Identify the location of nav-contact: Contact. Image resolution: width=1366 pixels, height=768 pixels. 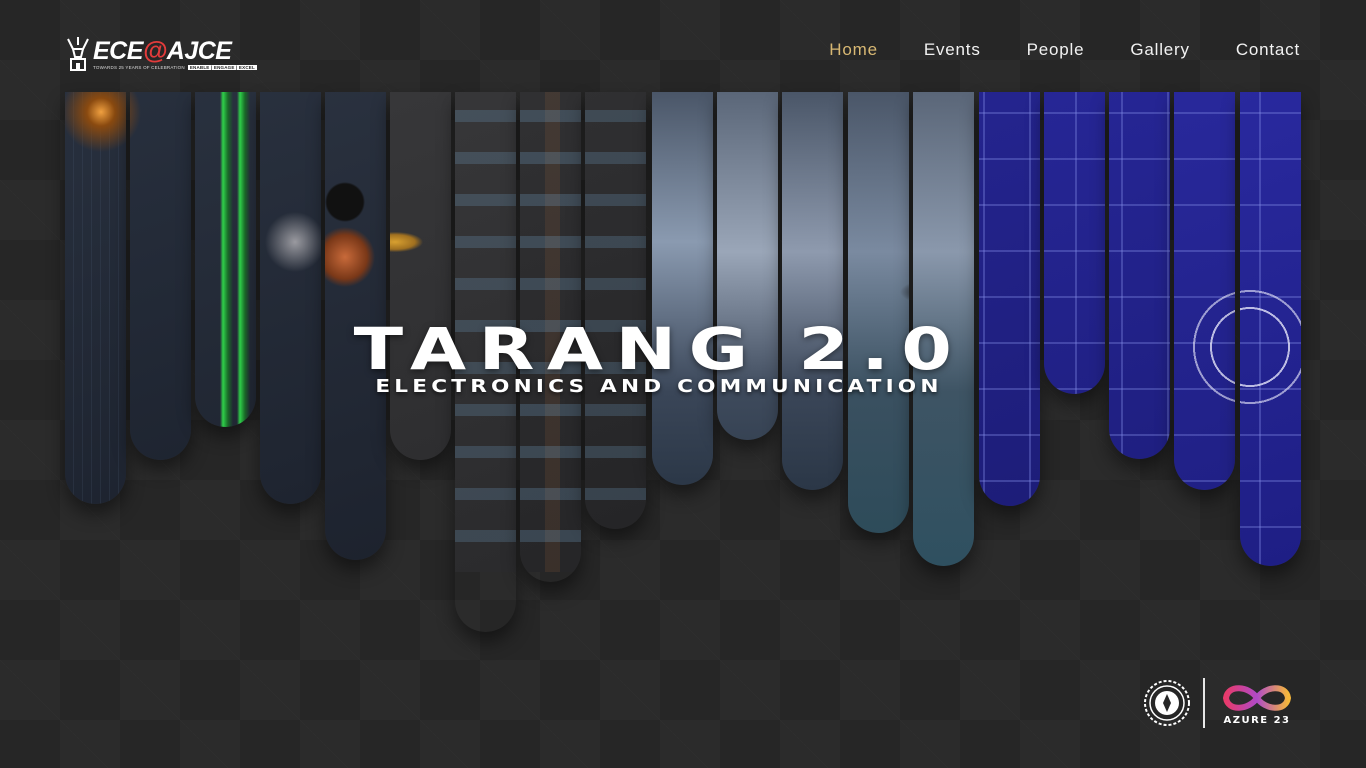
(1268, 50).